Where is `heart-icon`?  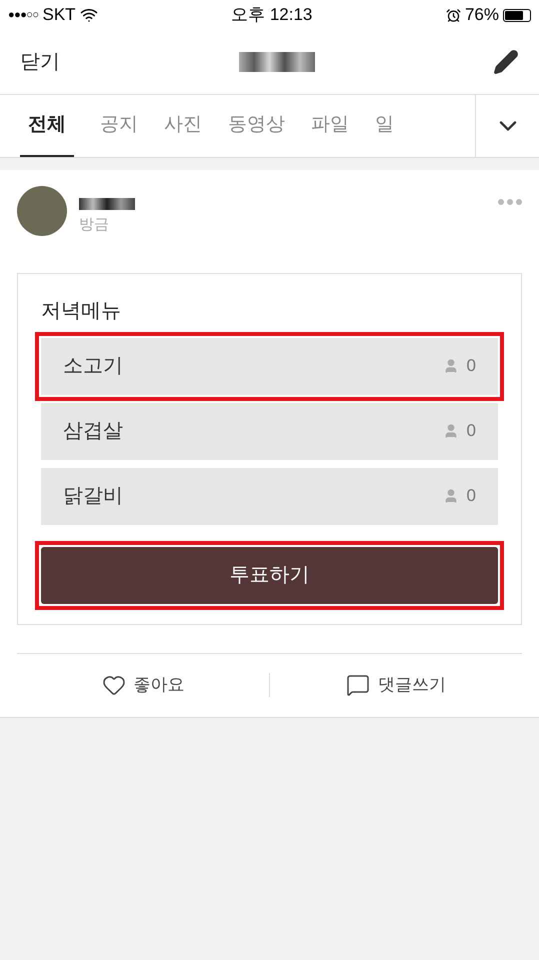 heart-icon is located at coordinates (114, 685).